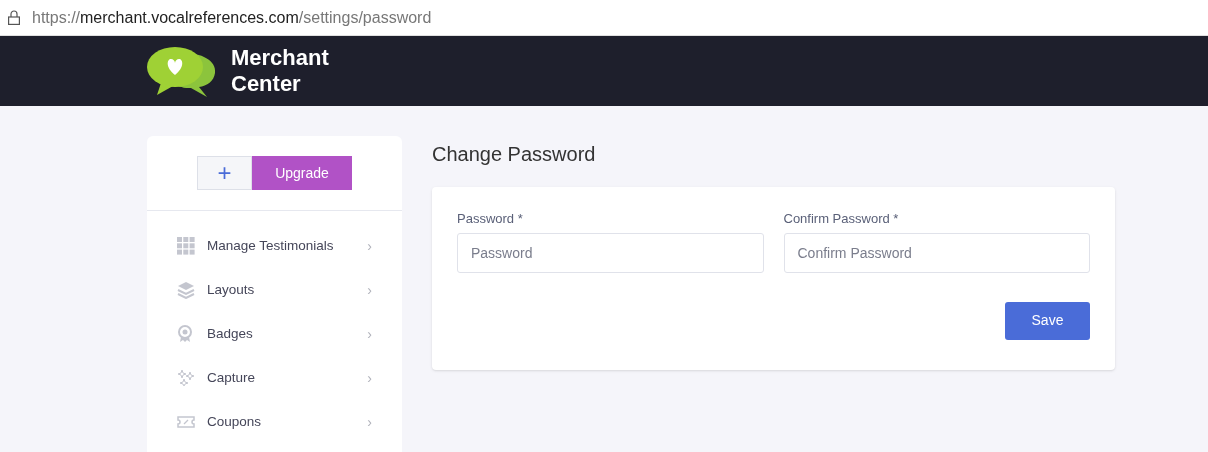  Describe the element at coordinates (266, 84) in the screenshot. I see `brand-title: Center` at that location.